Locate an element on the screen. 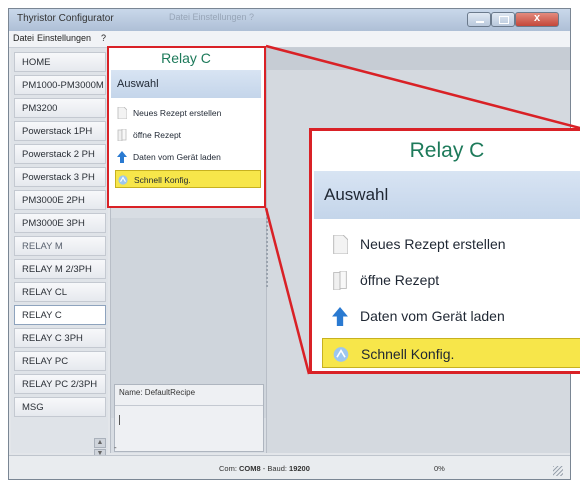 This screenshot has height=489, width=580. connection-status: Com: COM8 - Baud: 19200 is located at coordinates (264, 468).